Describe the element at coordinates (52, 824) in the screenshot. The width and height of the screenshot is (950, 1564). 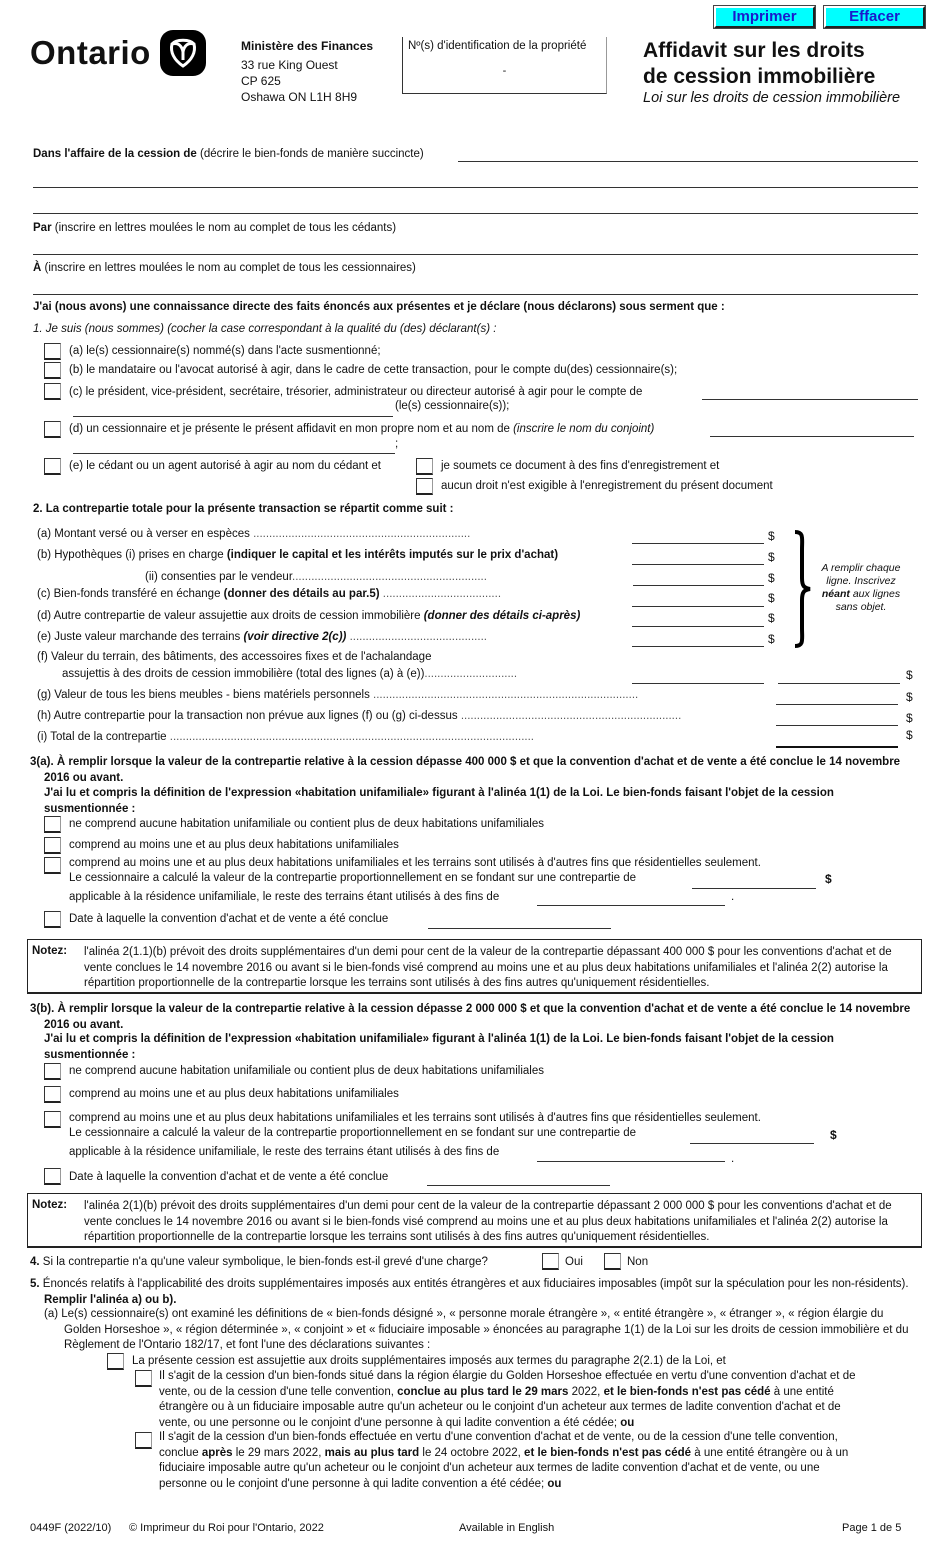
I see `checkbox-3a-opt1` at that location.